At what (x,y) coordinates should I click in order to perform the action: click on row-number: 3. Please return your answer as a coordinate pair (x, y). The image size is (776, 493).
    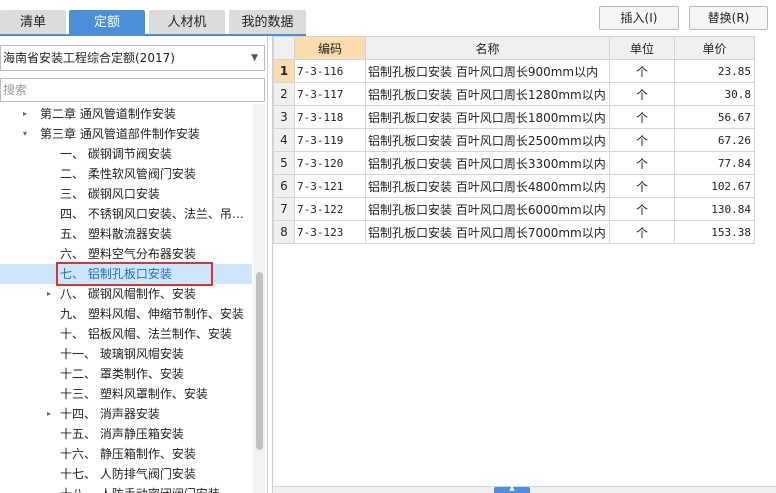
    Looking at the image, I should click on (284, 117).